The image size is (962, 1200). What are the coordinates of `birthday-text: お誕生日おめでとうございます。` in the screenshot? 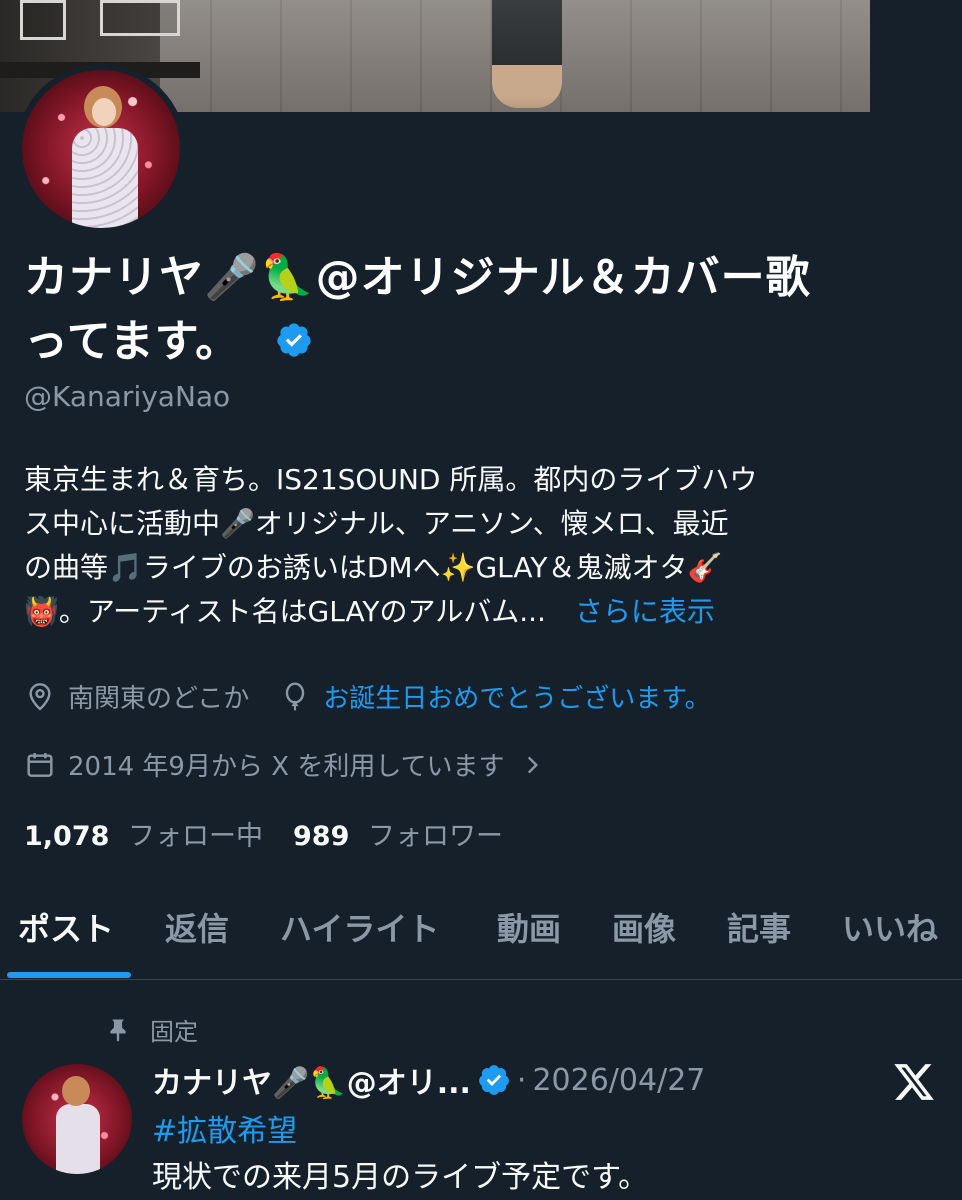 It's located at (516, 696).